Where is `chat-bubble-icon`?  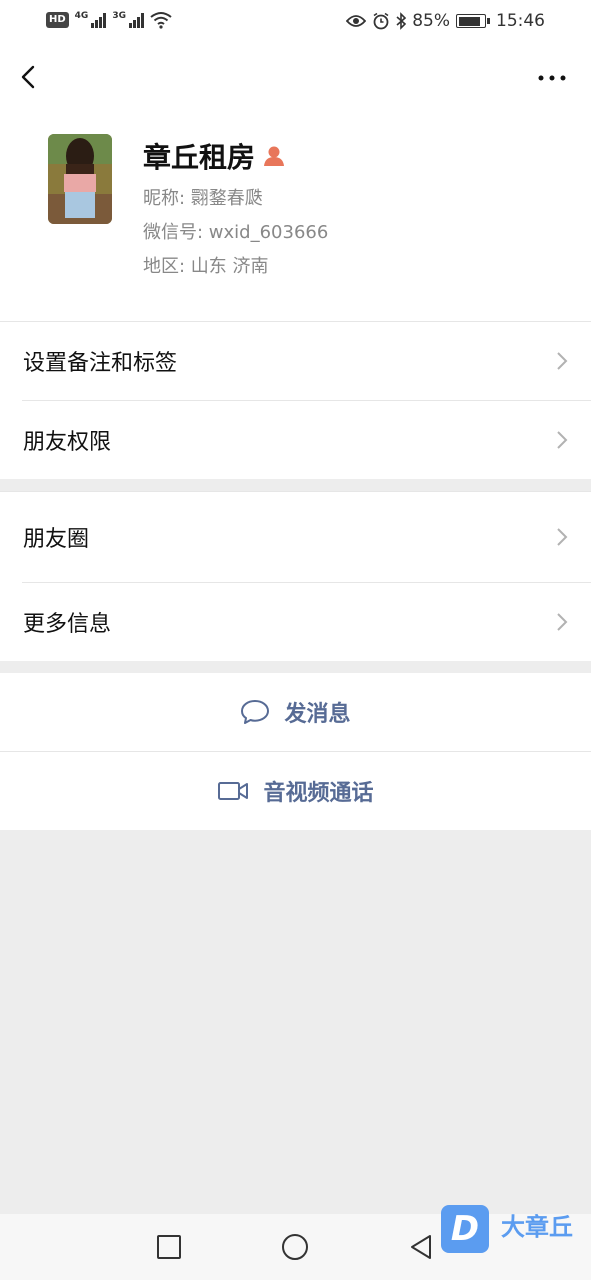 chat-bubble-icon is located at coordinates (255, 712).